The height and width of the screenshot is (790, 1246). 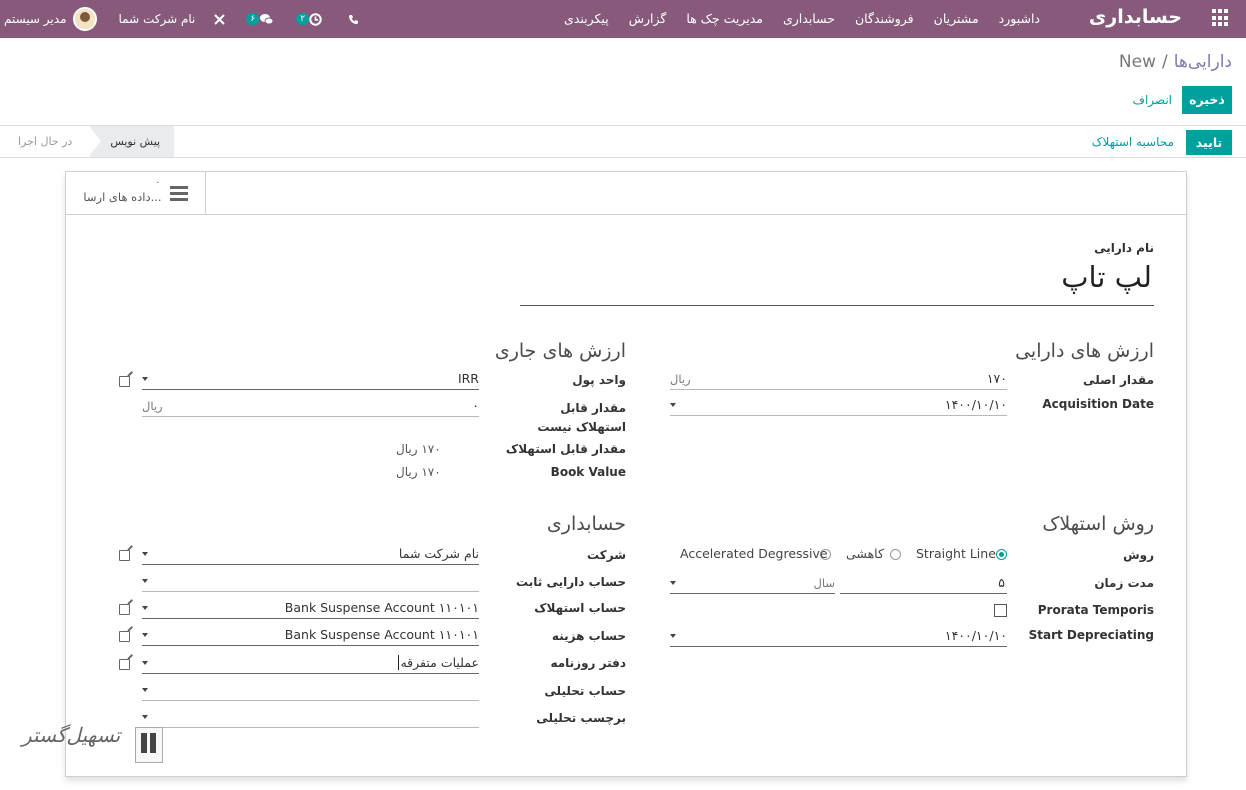 What do you see at coordinates (1203, 62) in the screenshot?
I see `breadcrumb-parent: دارایی‌ها` at bounding box center [1203, 62].